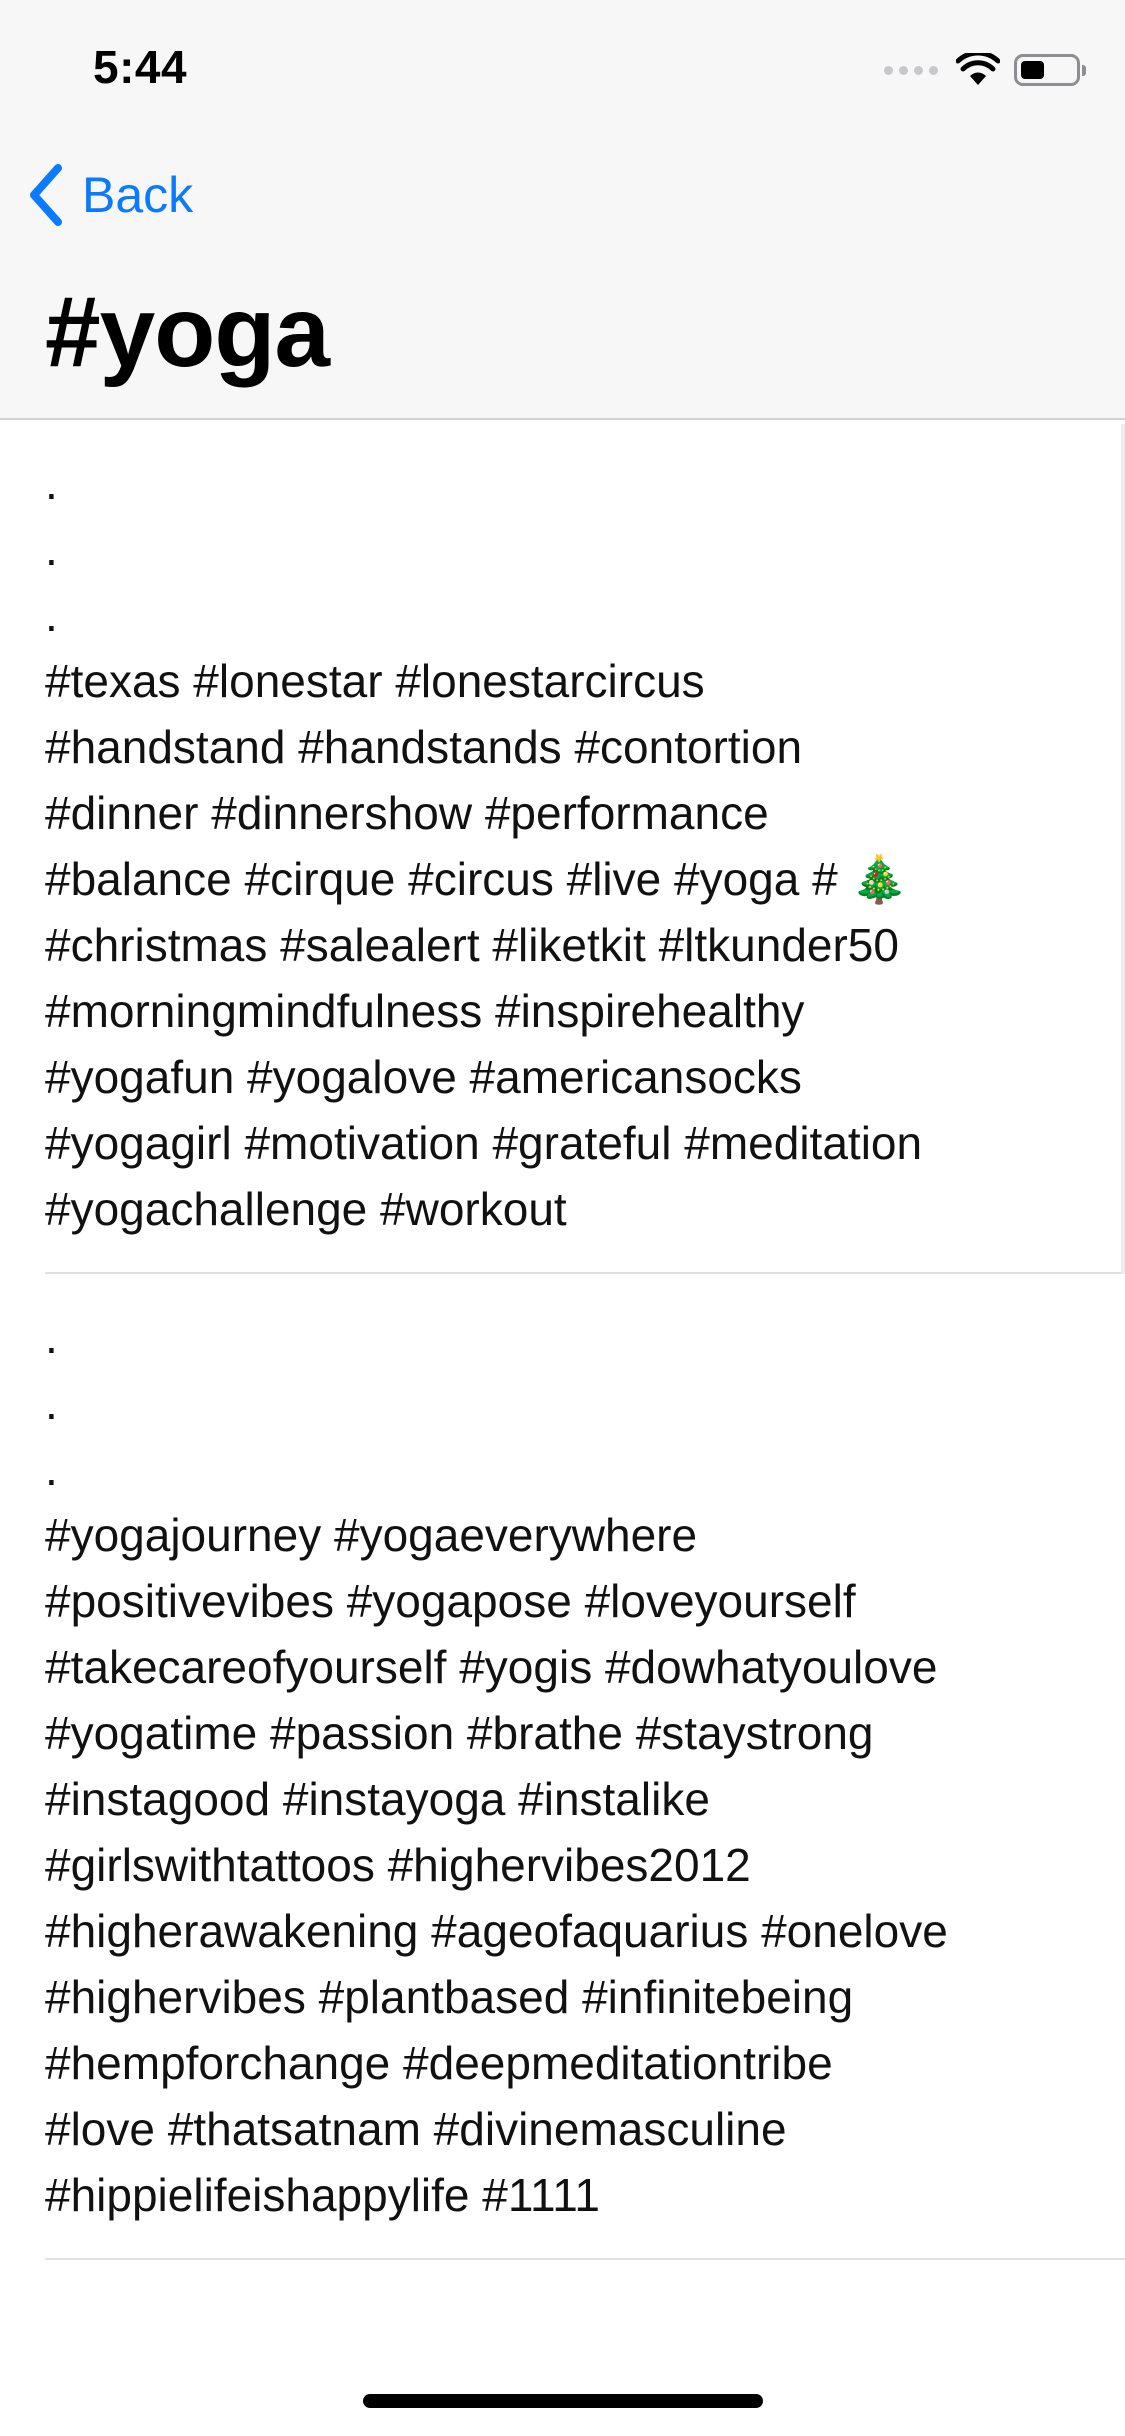 The width and height of the screenshot is (1125, 2436). I want to click on back-label: Back, so click(138, 195).